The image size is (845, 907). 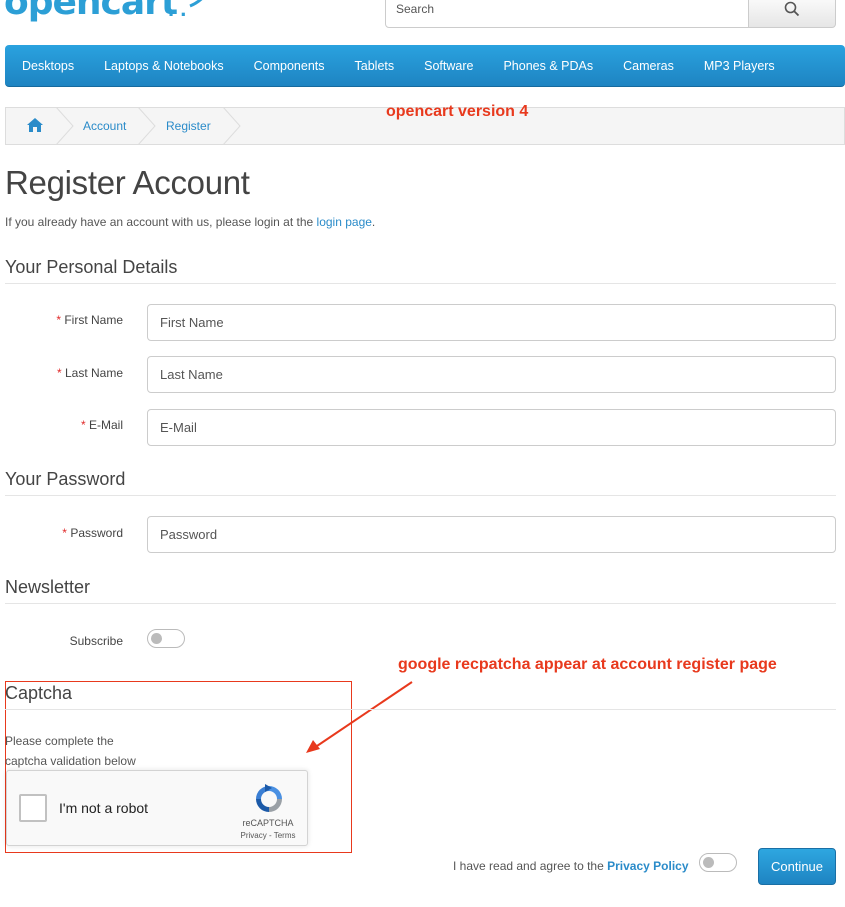 I want to click on password-field, so click(x=491, y=534).